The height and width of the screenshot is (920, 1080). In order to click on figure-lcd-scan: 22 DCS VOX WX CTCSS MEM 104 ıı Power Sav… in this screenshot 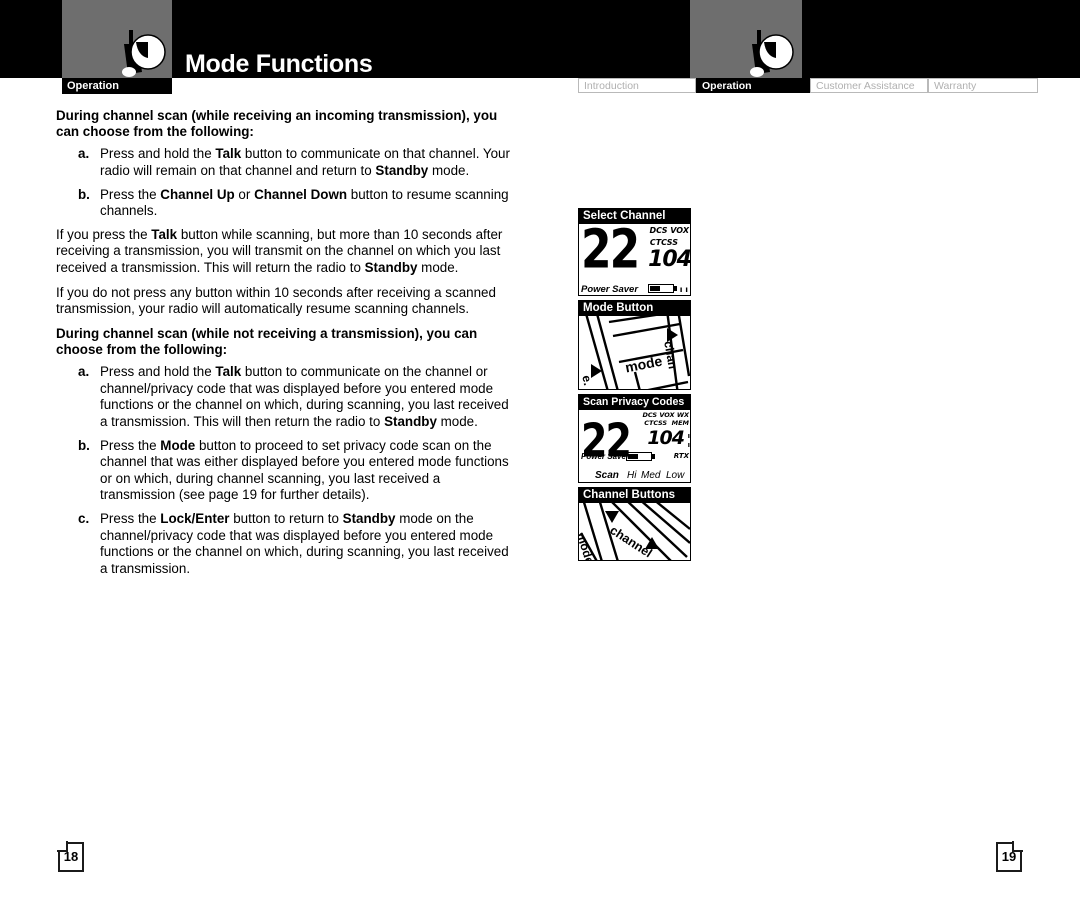, I will do `click(634, 446)`.